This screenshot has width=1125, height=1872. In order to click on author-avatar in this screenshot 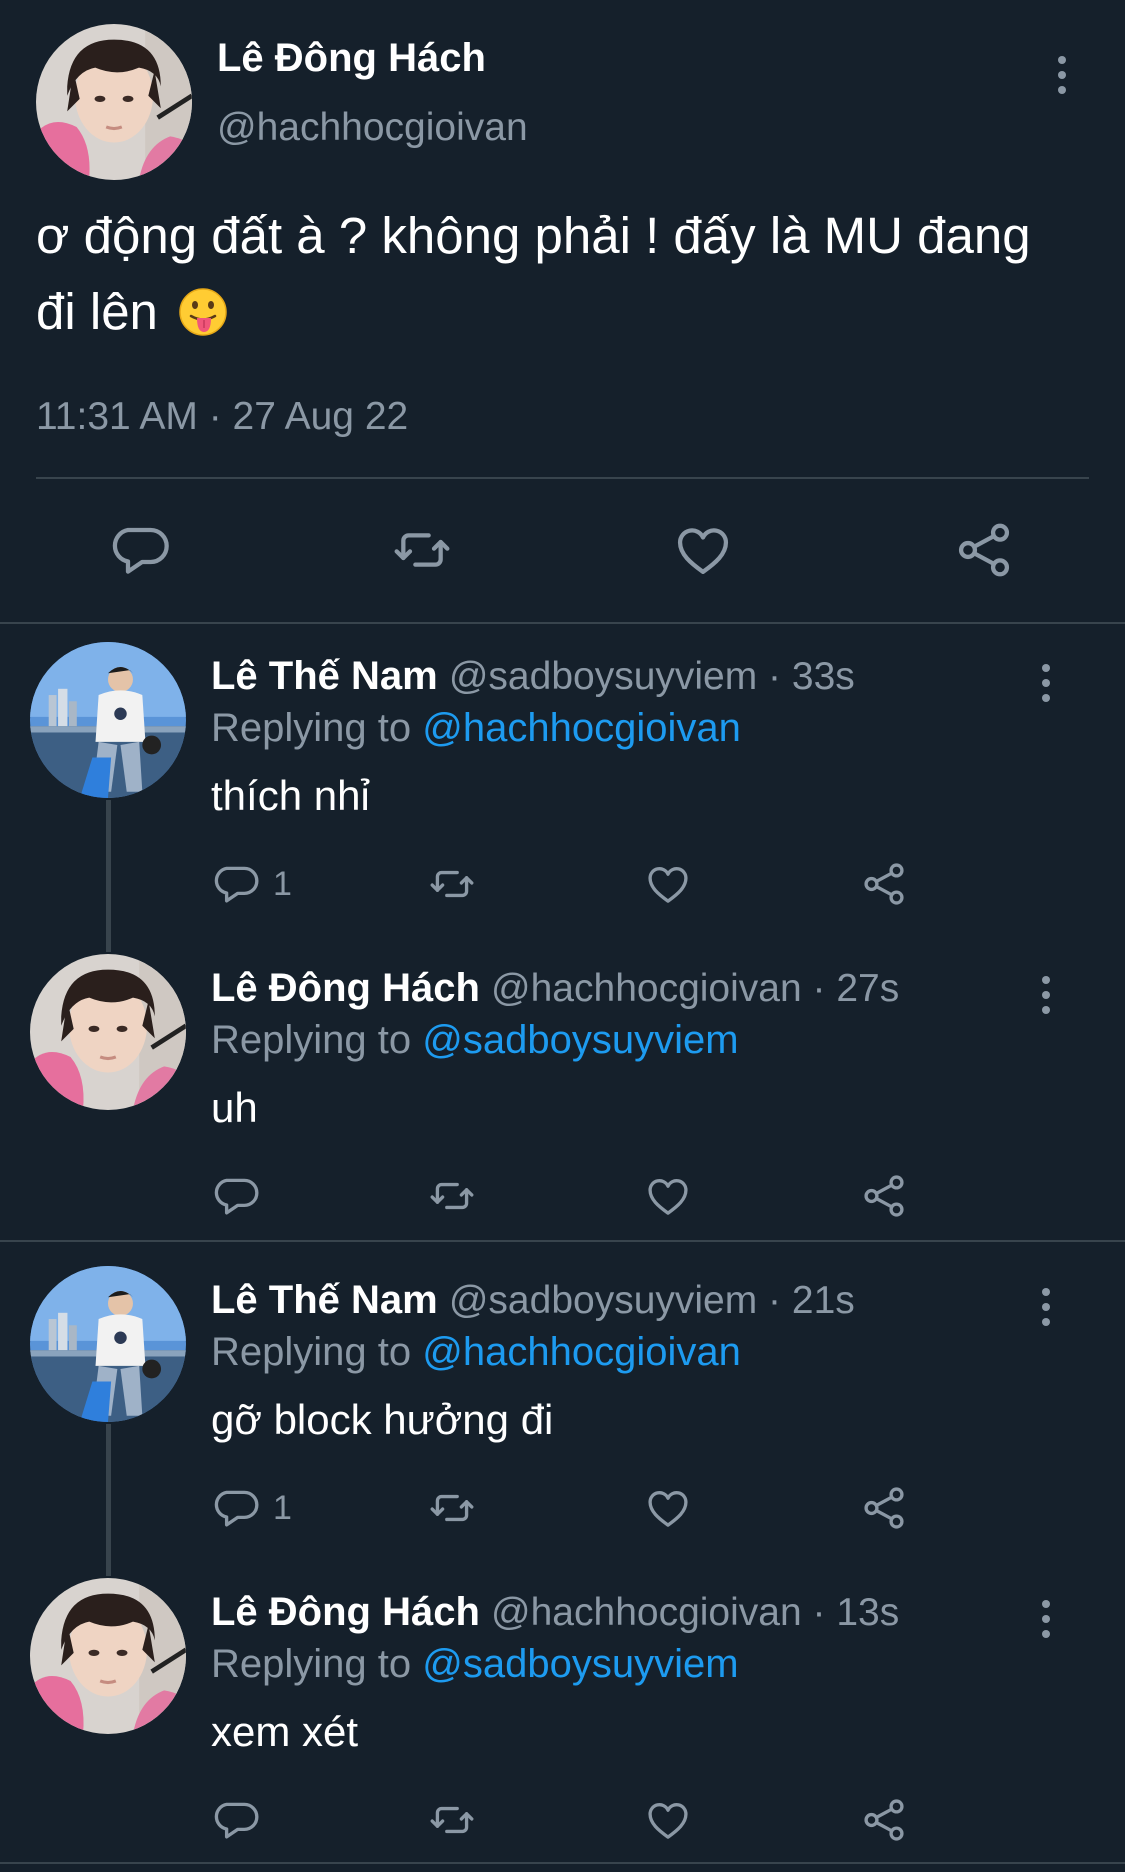, I will do `click(114, 102)`.